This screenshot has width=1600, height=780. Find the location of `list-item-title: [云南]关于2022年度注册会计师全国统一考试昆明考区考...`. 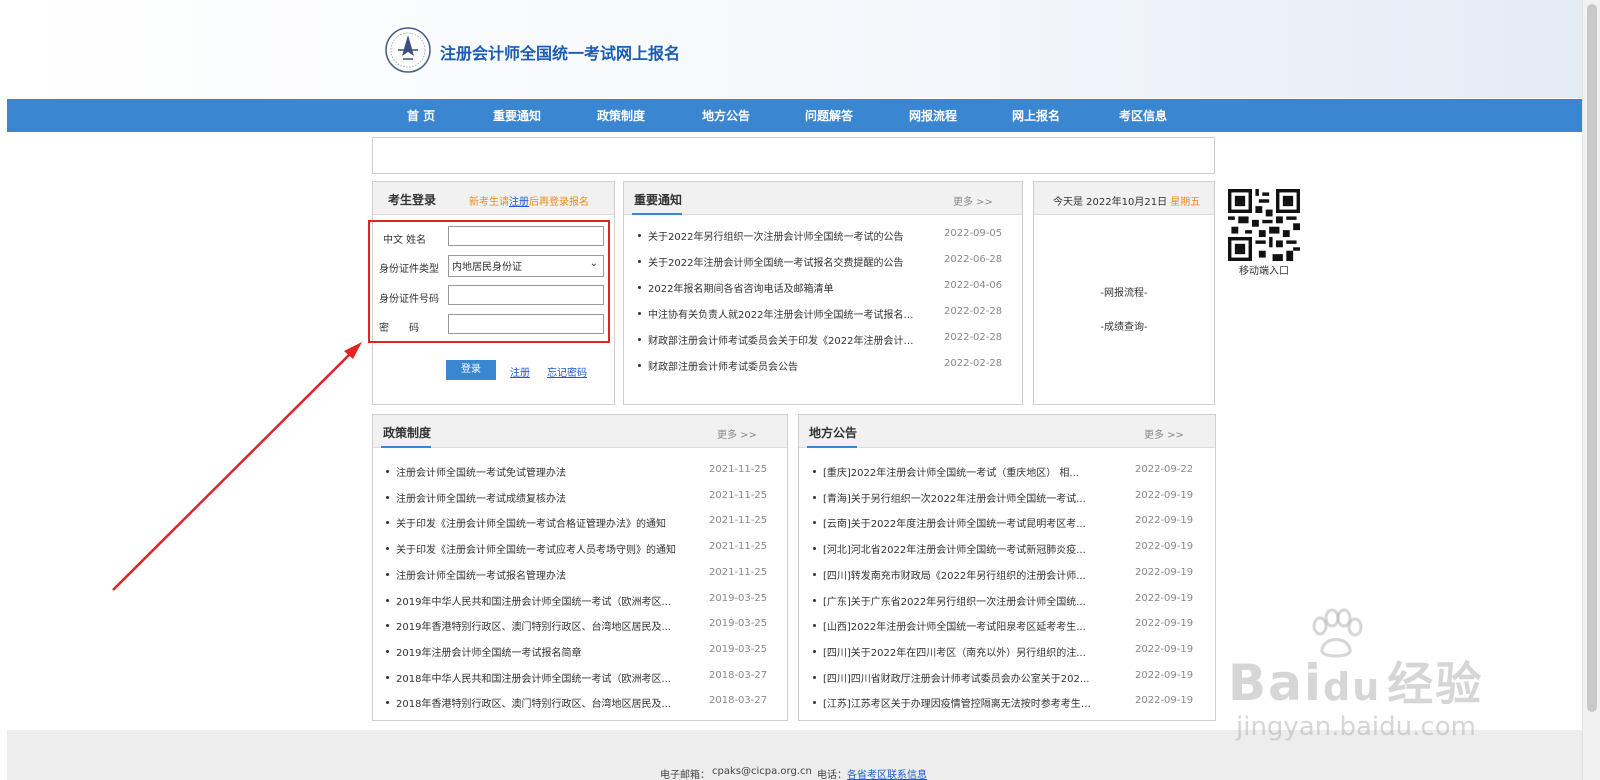

list-item-title: [云南]关于2022年度注册会计师全国统一考试昆明考区考... is located at coordinates (960, 522).